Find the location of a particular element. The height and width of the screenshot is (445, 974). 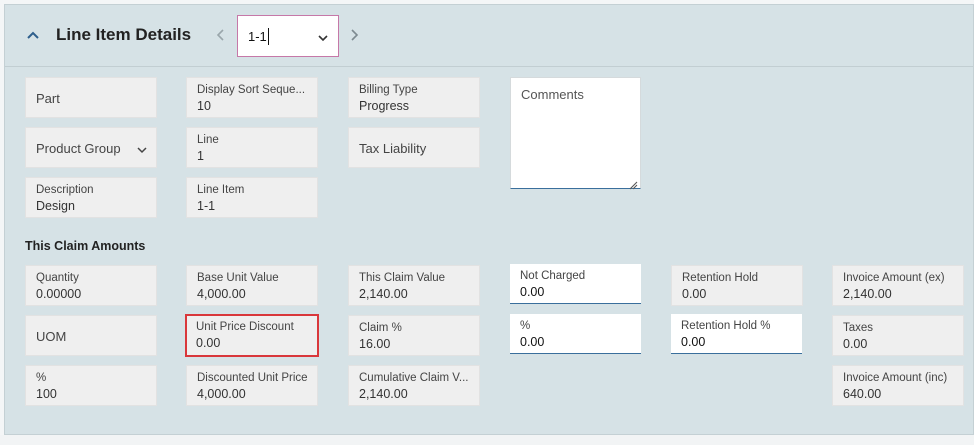

invoice-amount-inc-field: Invoice Amount (inc) 640.00 is located at coordinates (898, 385).